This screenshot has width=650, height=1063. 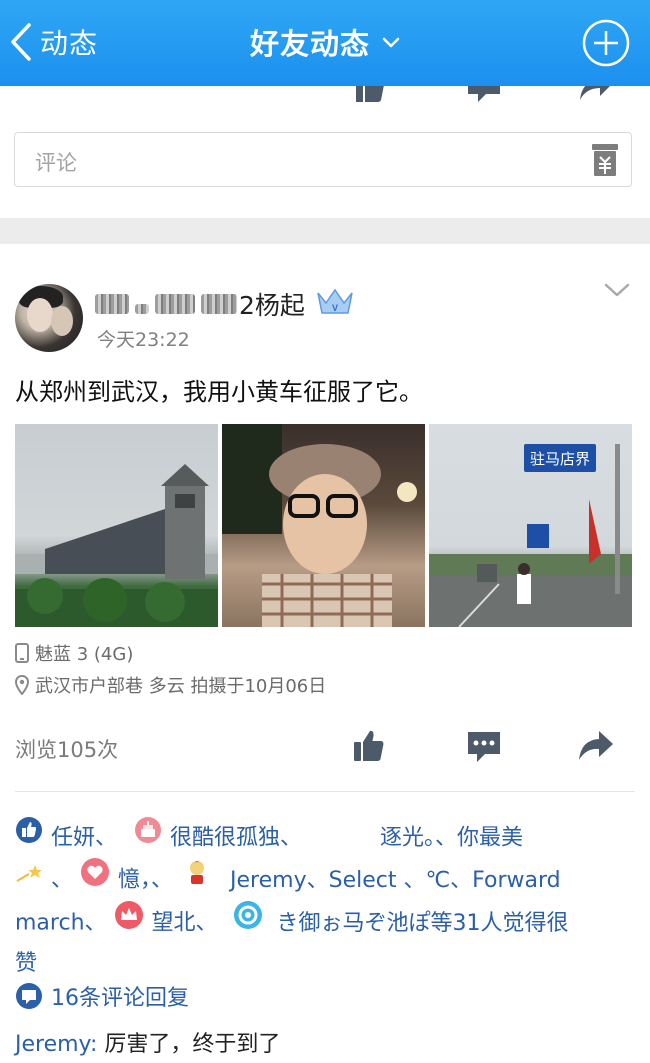 I want to click on section-divider, so click(x=325, y=231).